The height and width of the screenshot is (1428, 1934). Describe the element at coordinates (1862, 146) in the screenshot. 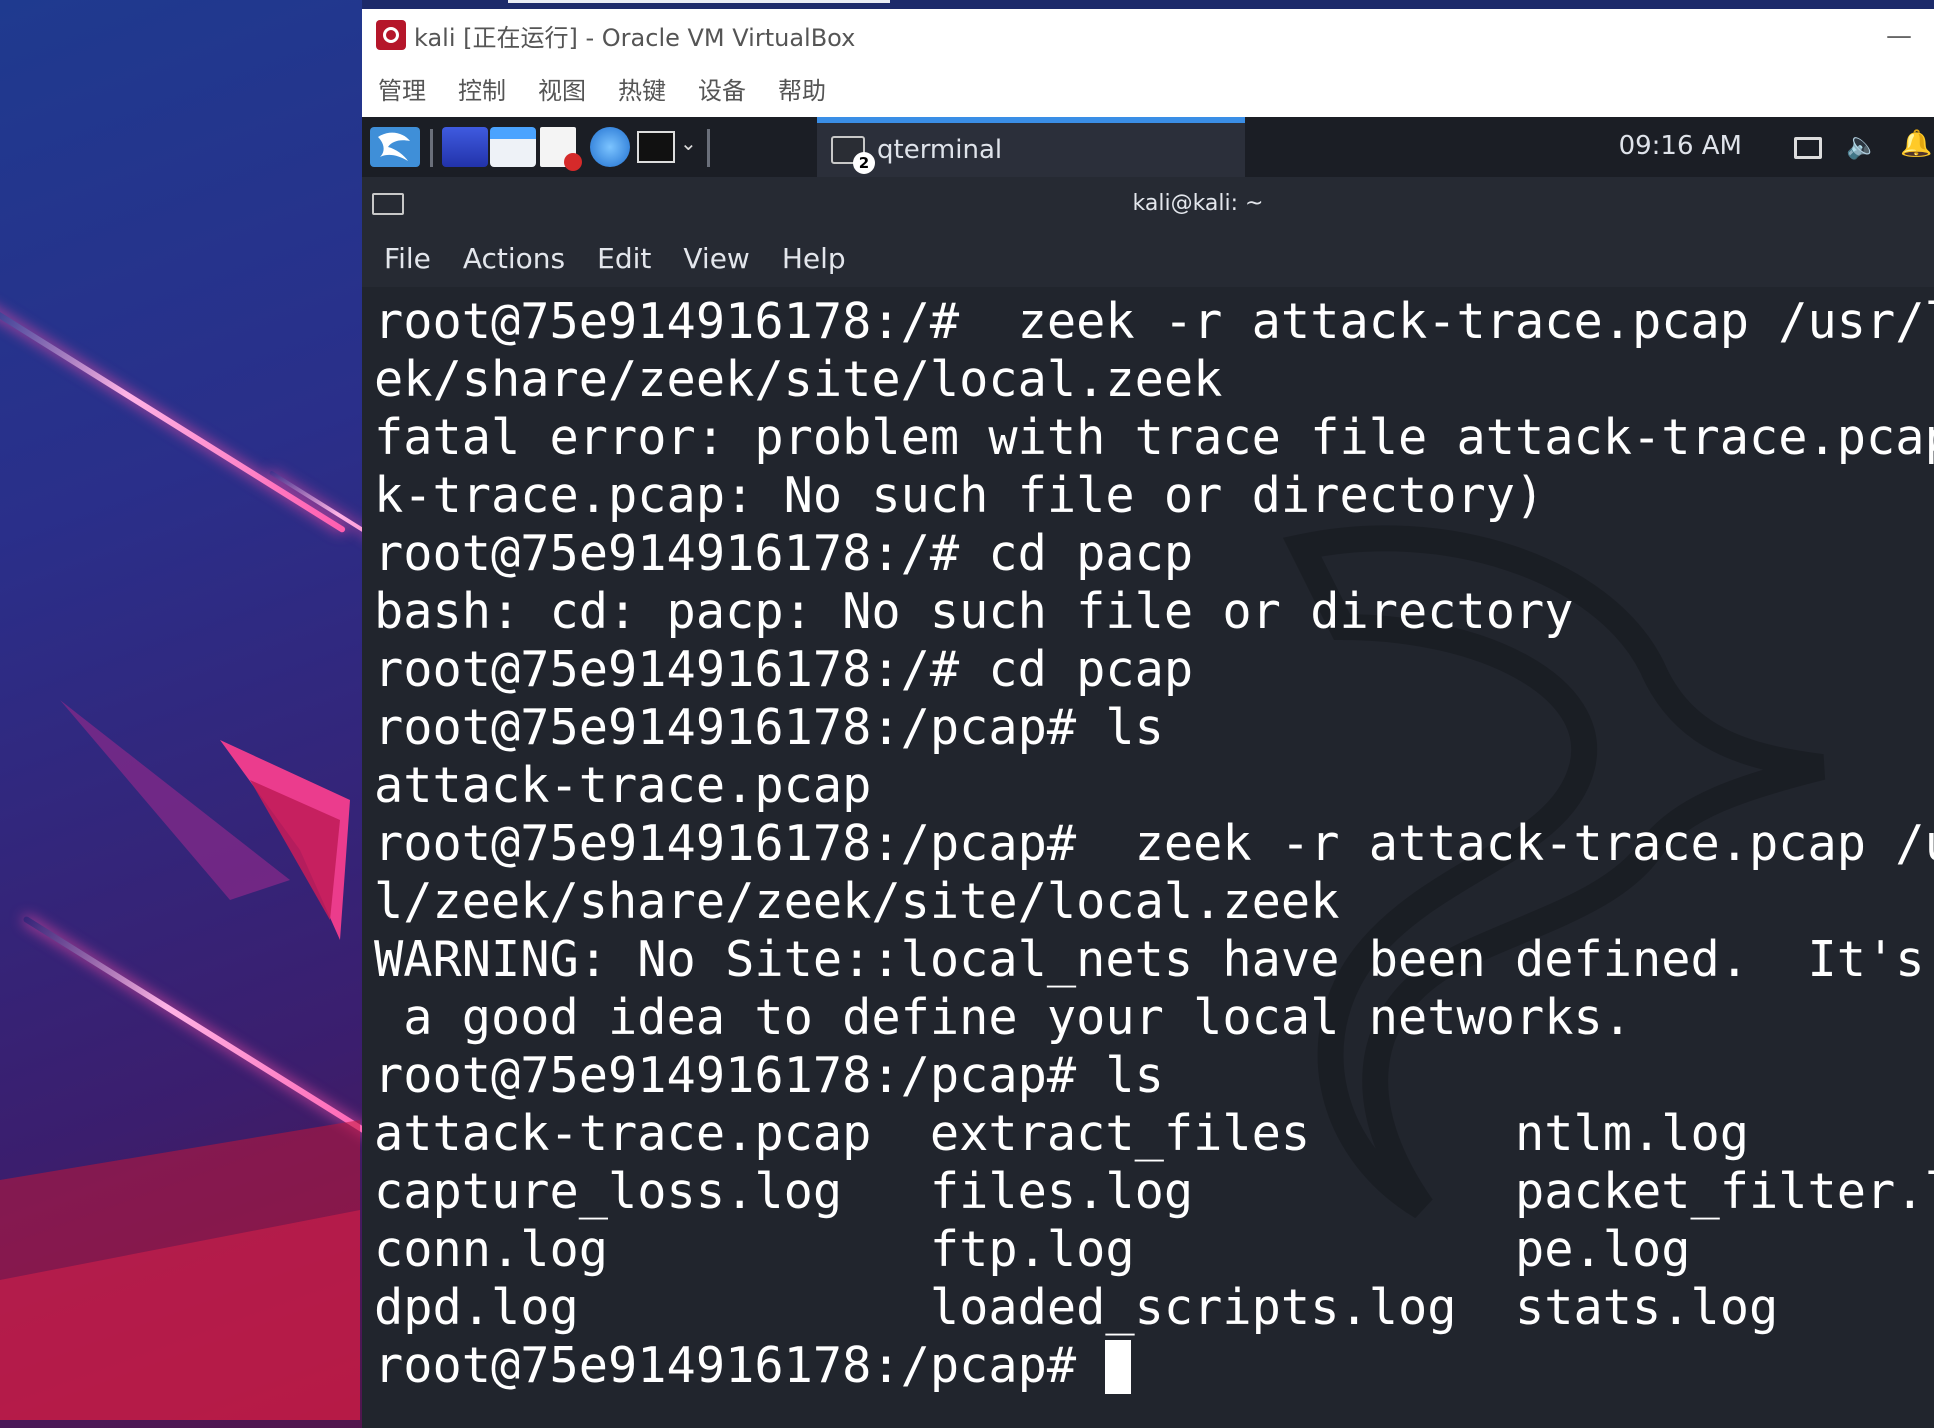

I see `volume-icon: 🔈` at that location.